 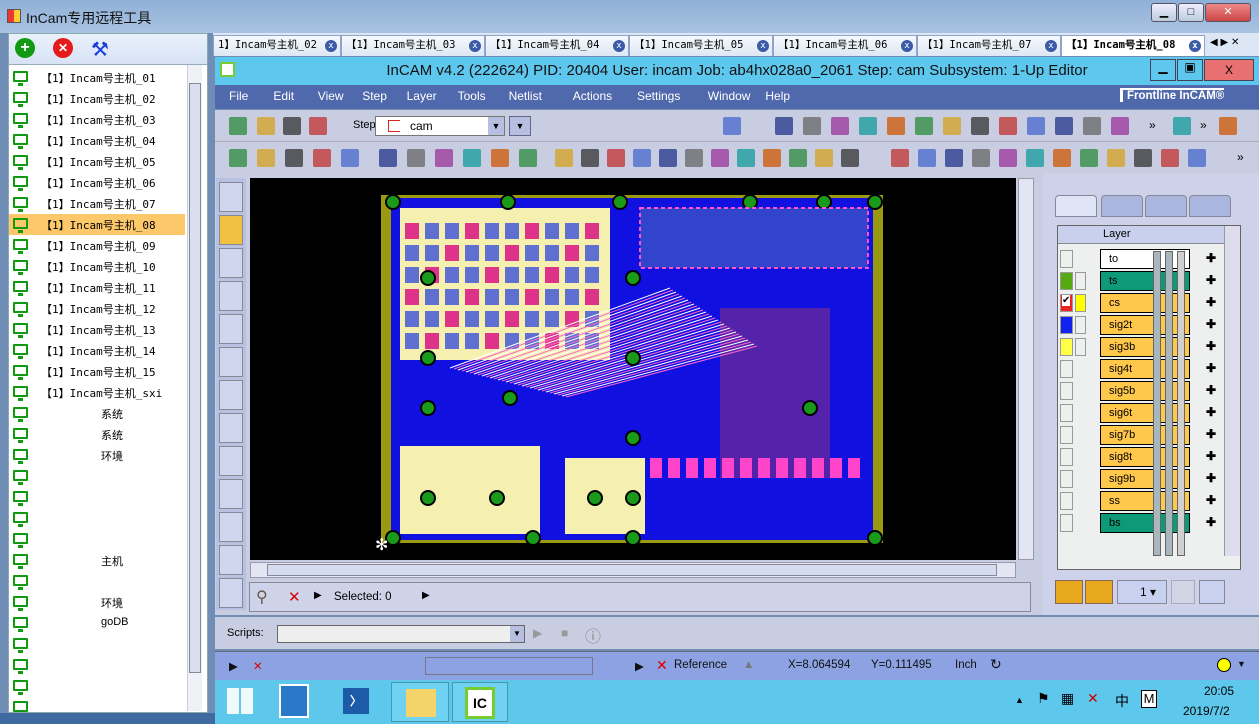 I want to click on powershell-icon: 〉, so click(x=356, y=701).